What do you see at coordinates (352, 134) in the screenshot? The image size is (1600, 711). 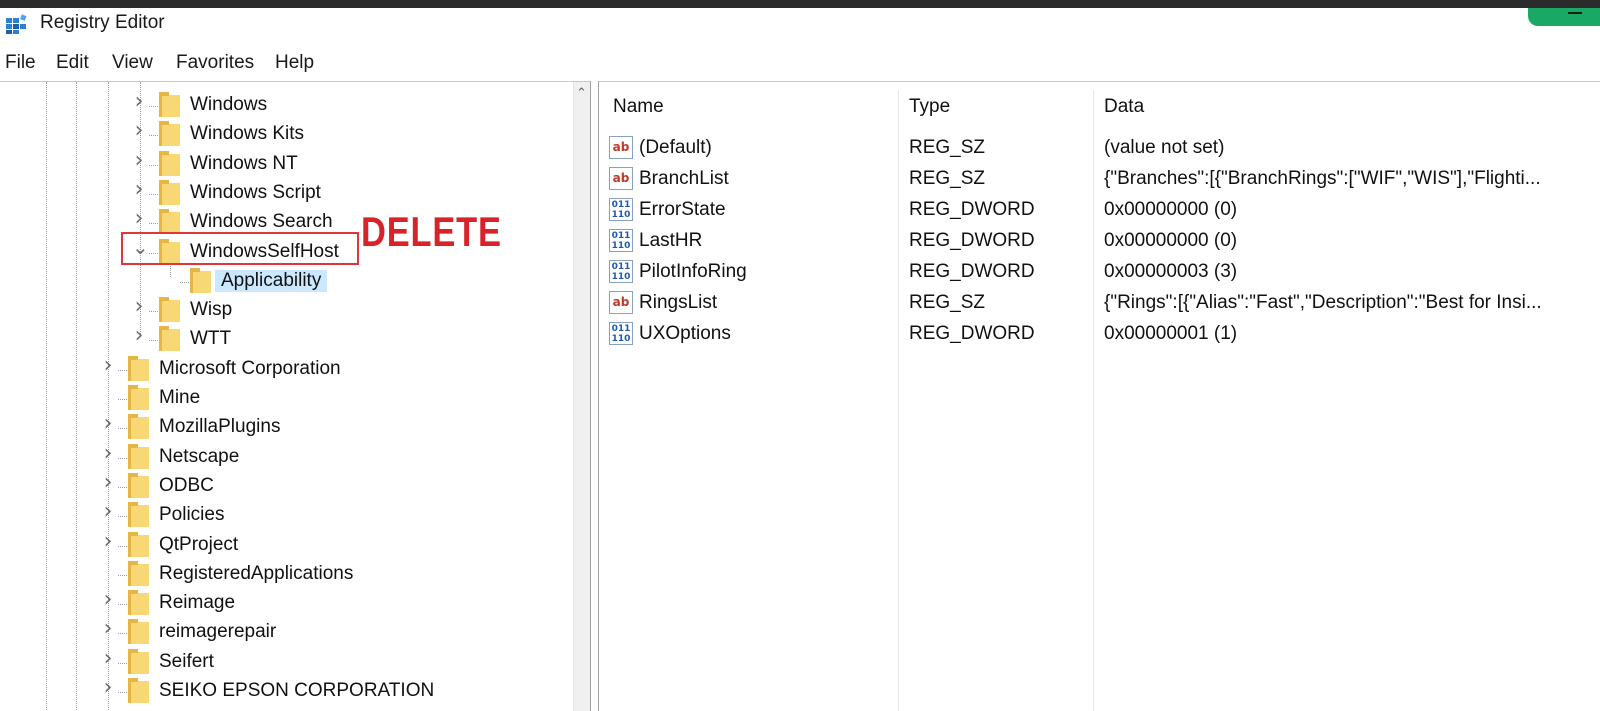 I see `tree-item-windows-kits: › Windows Kits` at bounding box center [352, 134].